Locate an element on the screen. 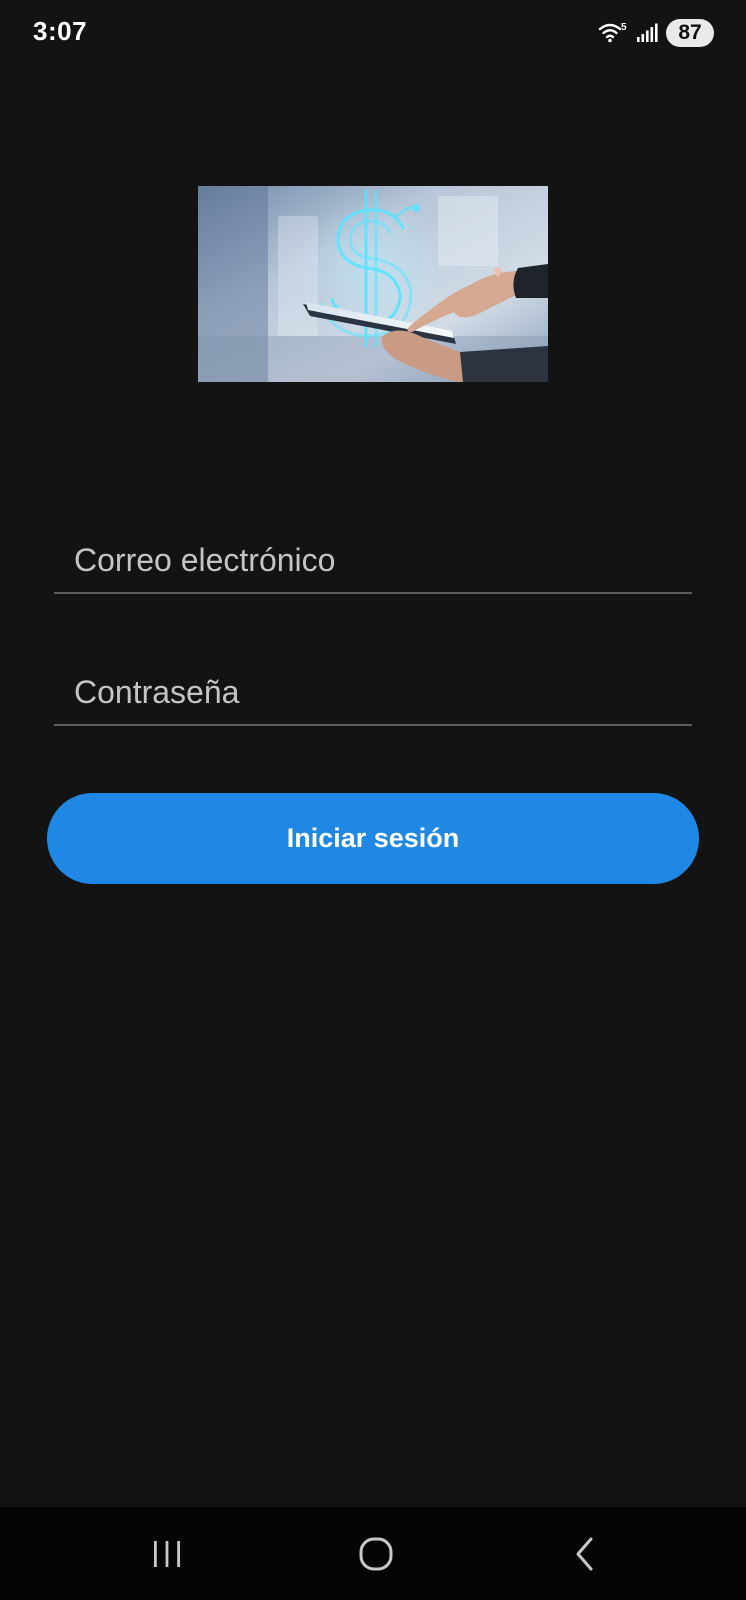 Image resolution: width=746 pixels, height=1600 pixels. recents-button is located at coordinates (167, 1553).